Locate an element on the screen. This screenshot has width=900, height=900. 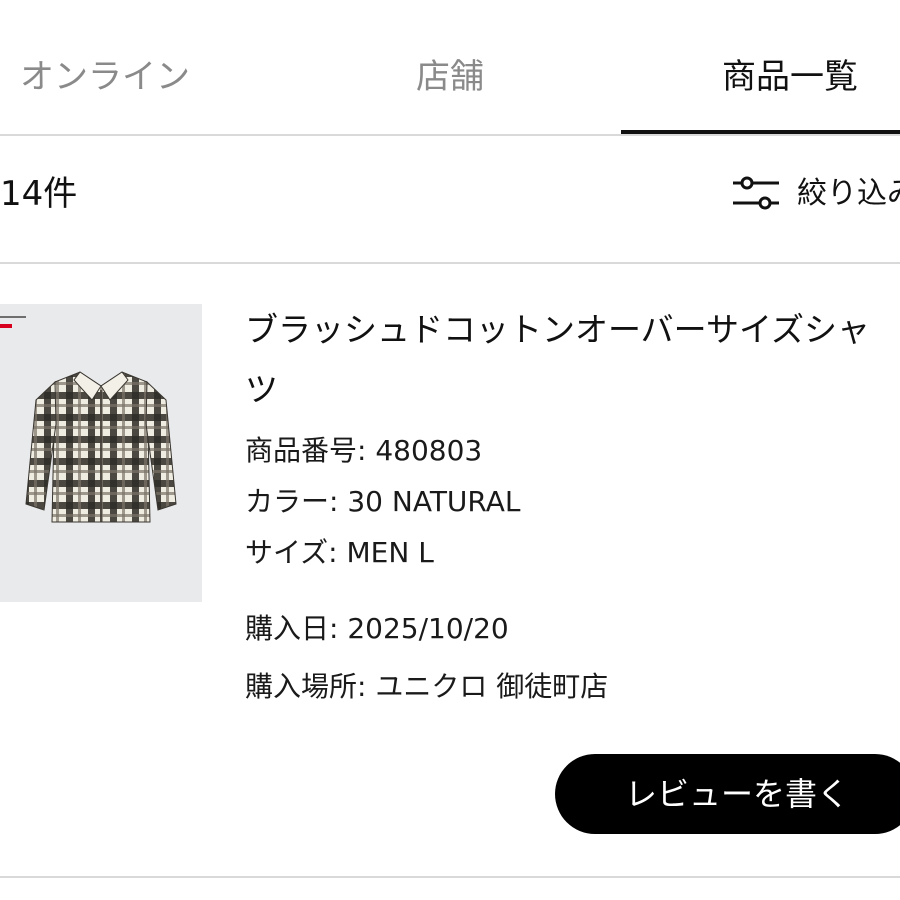
filter-label: 絞り込み is located at coordinates (848, 193).